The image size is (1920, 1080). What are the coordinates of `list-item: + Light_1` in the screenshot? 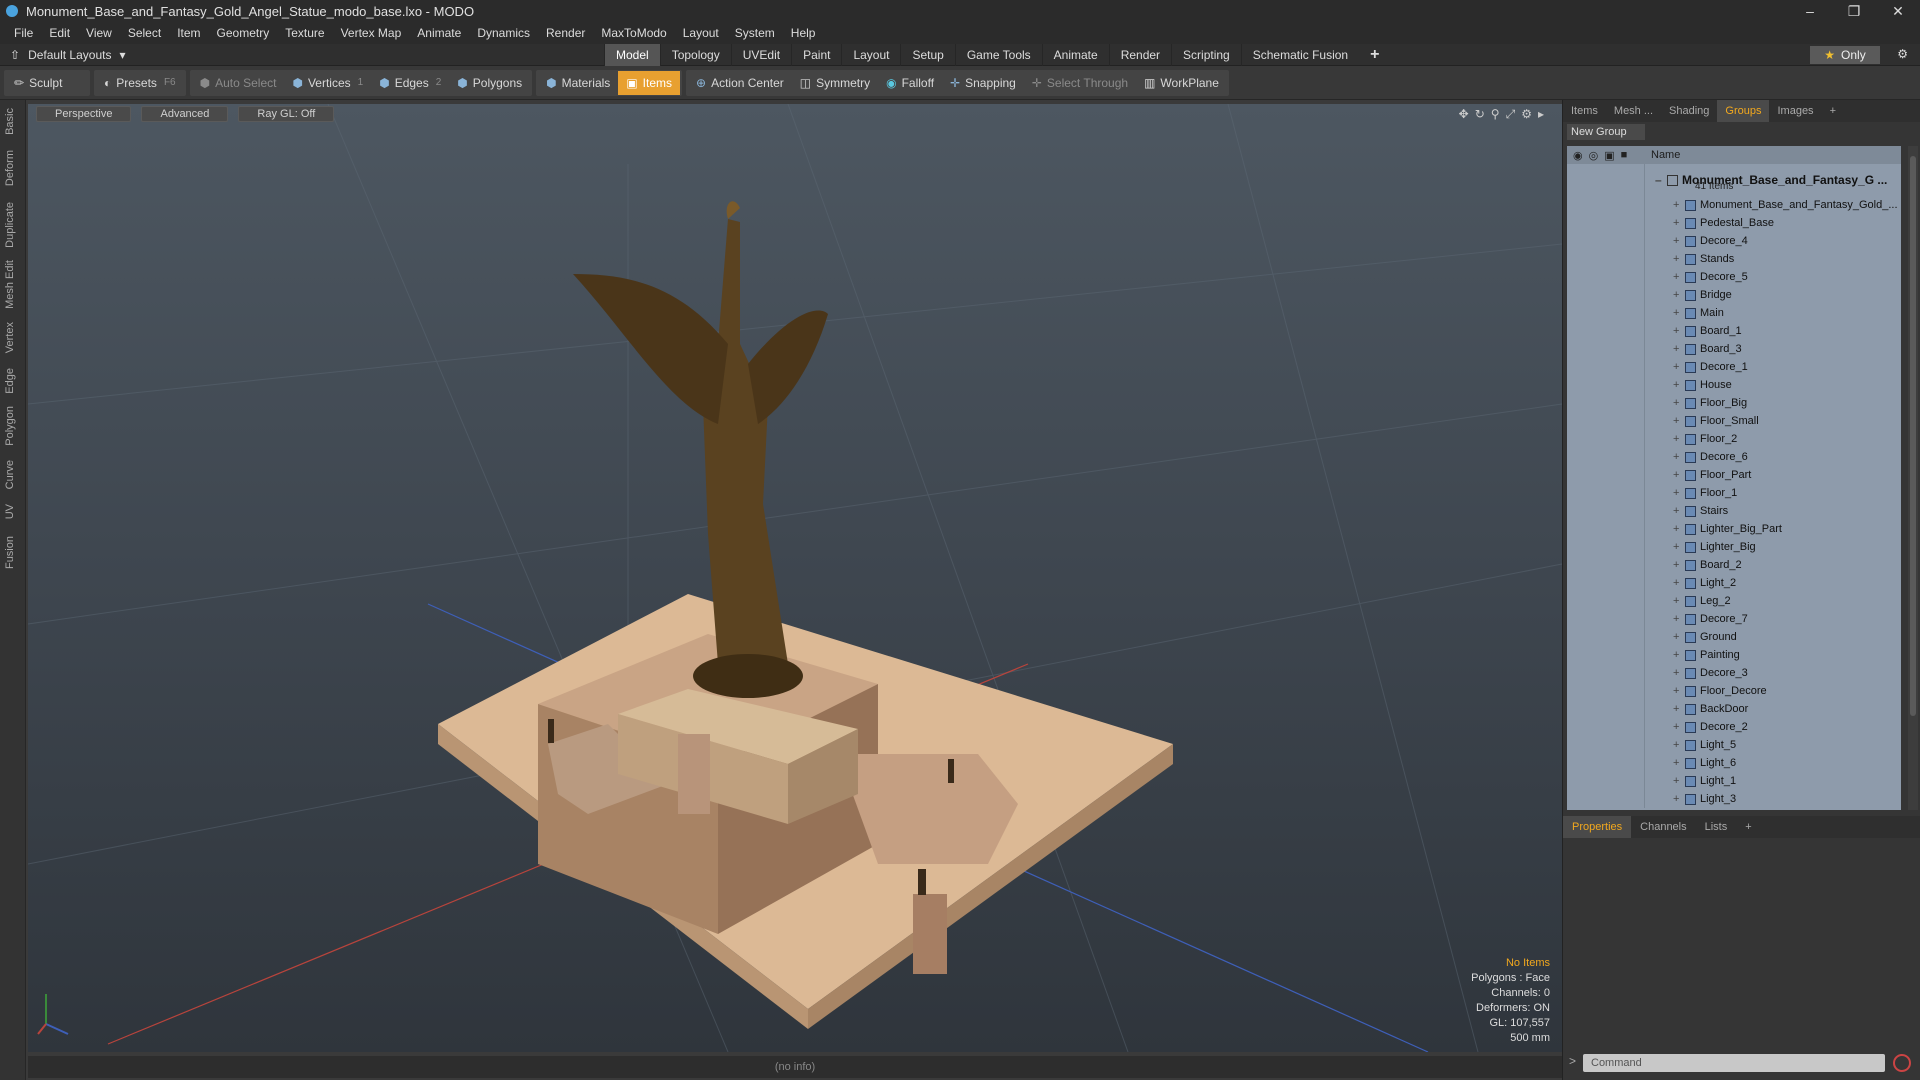 It's located at (1734, 781).